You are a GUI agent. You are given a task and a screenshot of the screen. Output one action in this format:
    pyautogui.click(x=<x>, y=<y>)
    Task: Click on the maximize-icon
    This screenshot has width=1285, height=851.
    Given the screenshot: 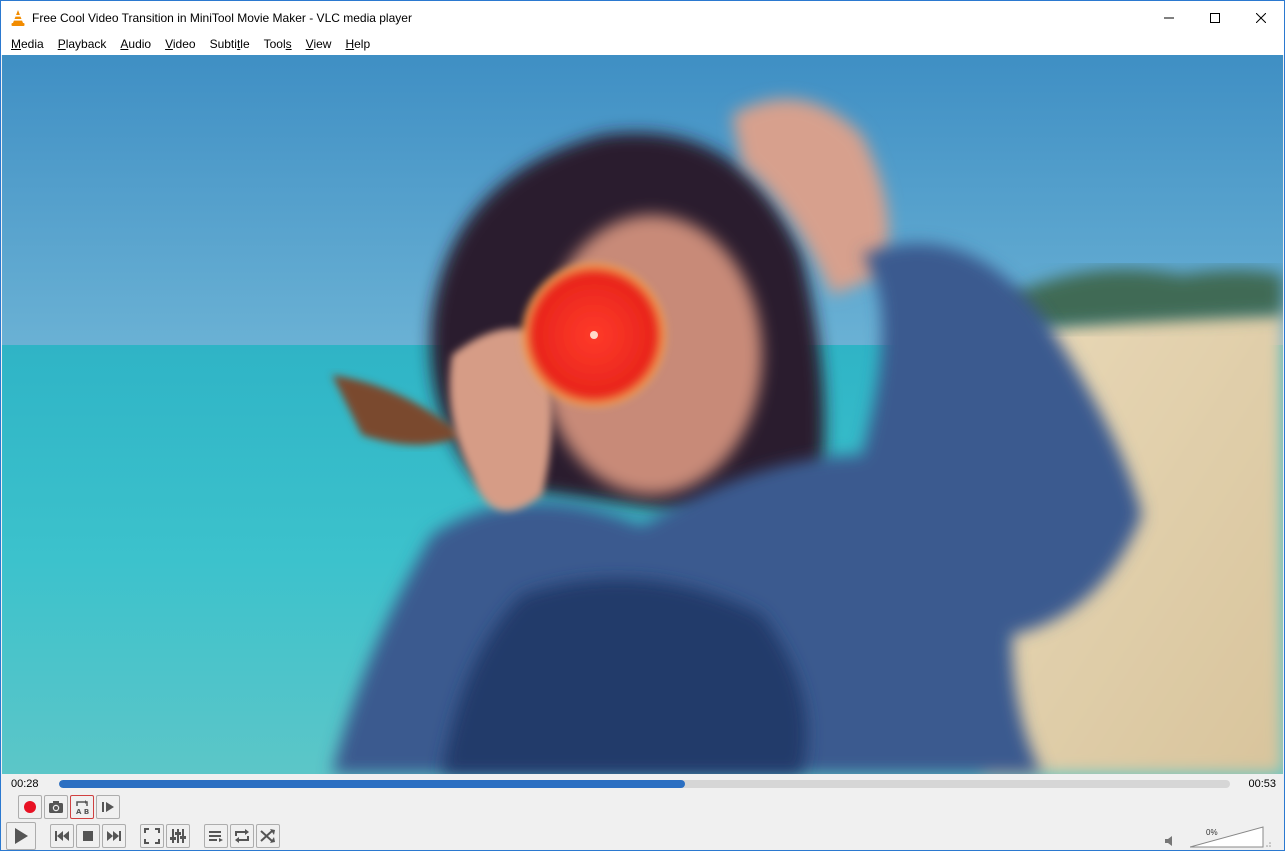 What is the action you would take?
    pyautogui.click(x=1215, y=17)
    